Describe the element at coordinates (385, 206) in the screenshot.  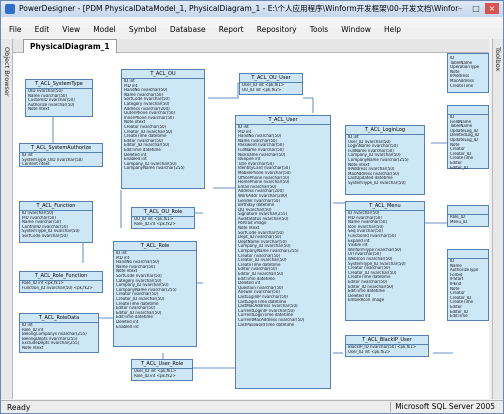
I see `table-title: T_ACL_Menu` at that location.